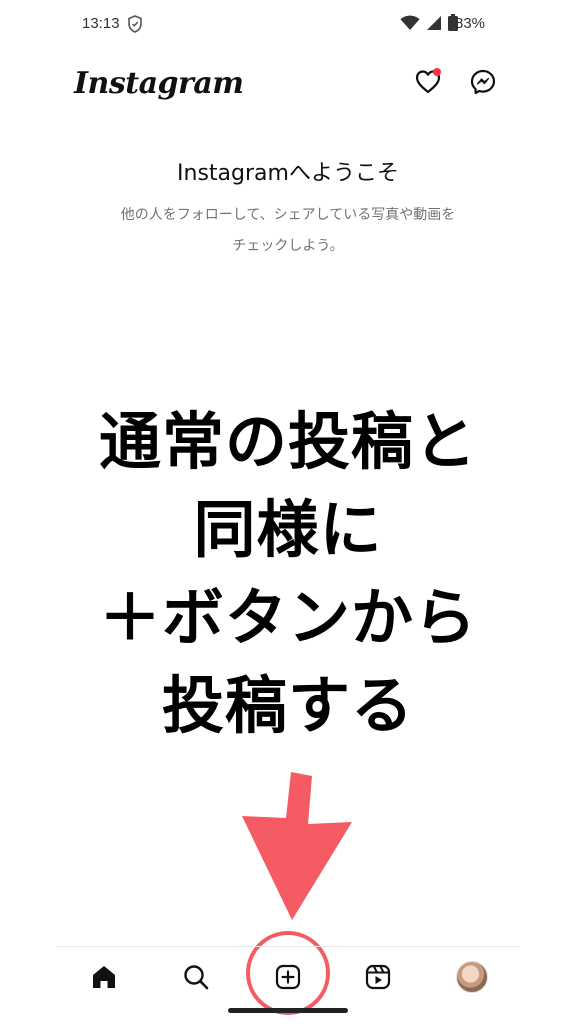 The height and width of the screenshot is (1024, 576). I want to click on nav-create, so click(288, 977).